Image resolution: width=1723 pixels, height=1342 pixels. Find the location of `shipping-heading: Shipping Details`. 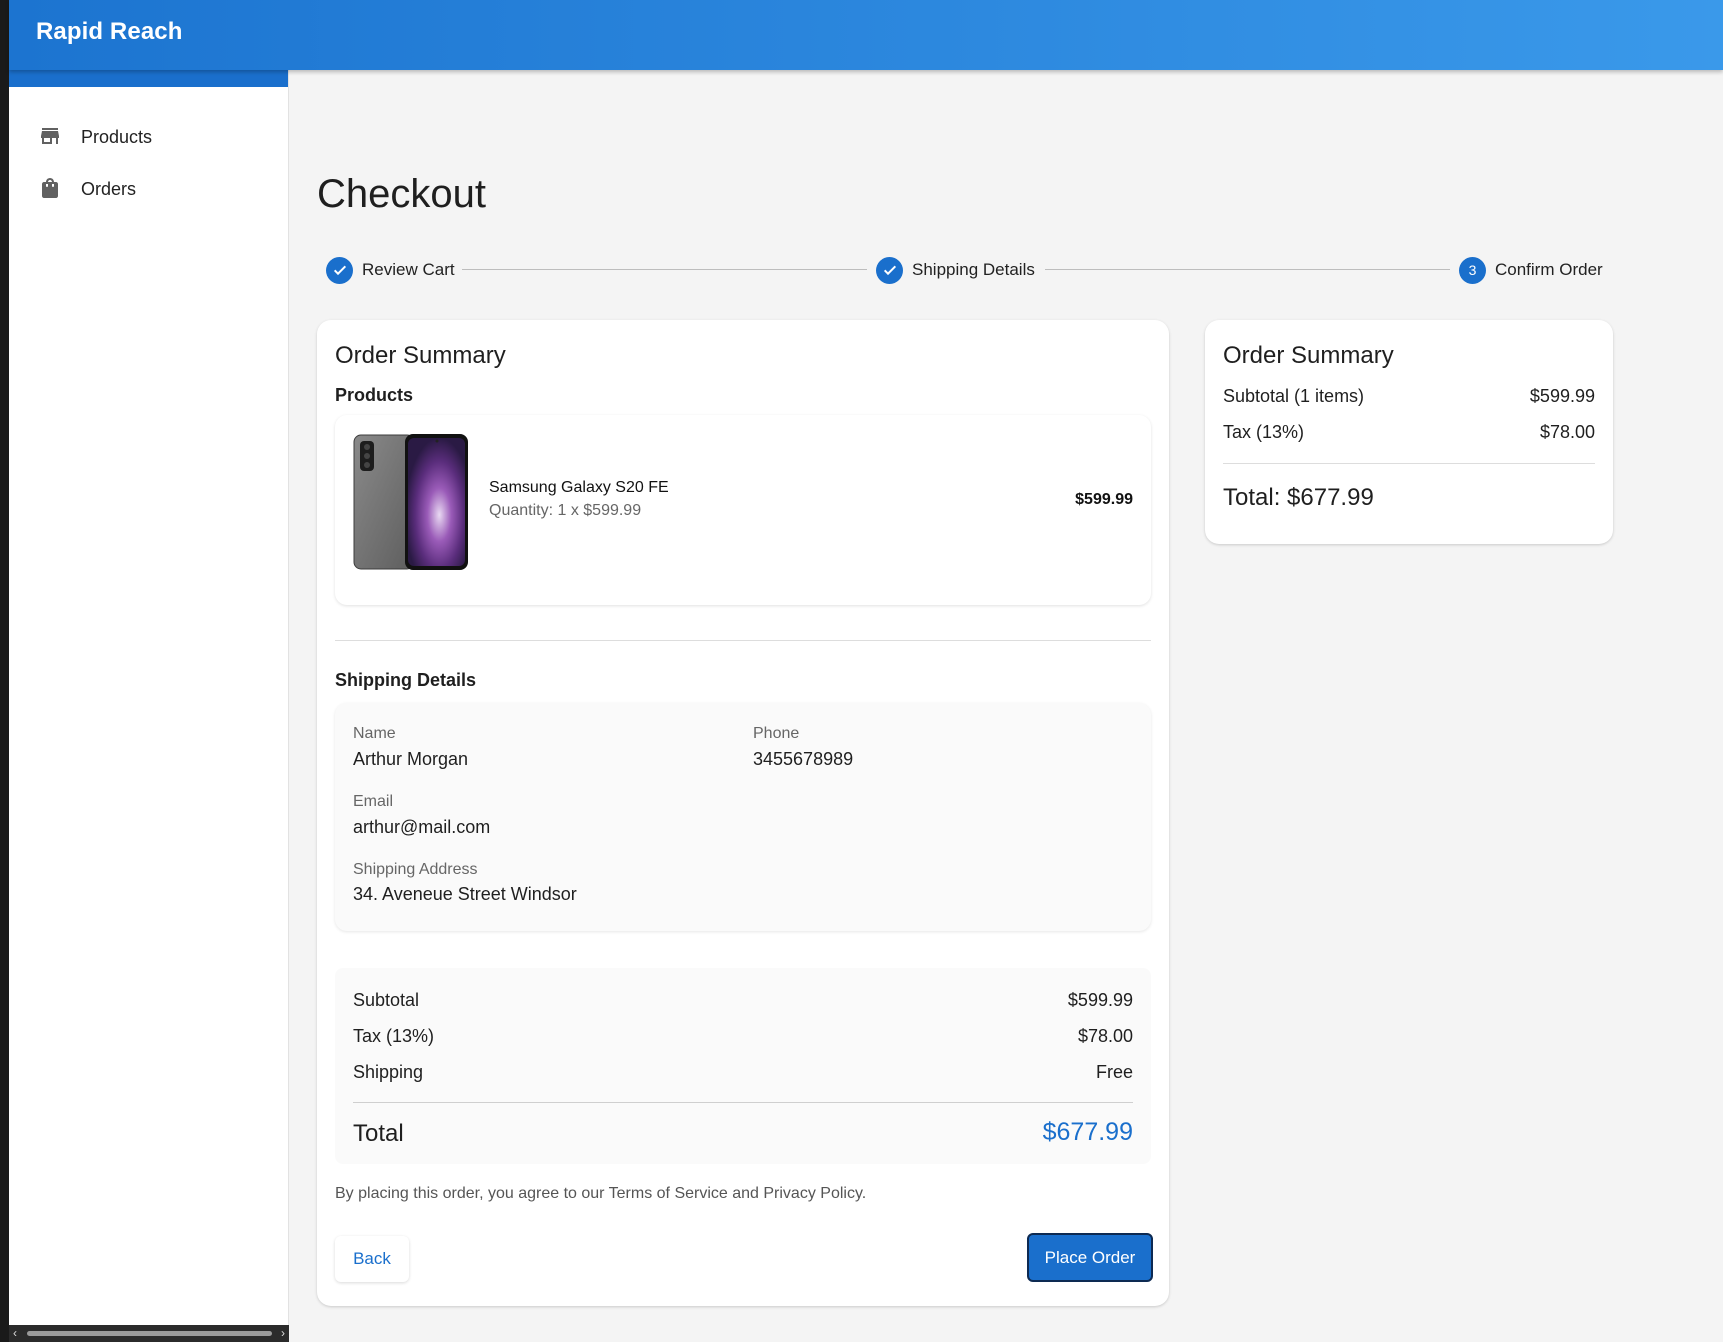

shipping-heading: Shipping Details is located at coordinates (406, 680).